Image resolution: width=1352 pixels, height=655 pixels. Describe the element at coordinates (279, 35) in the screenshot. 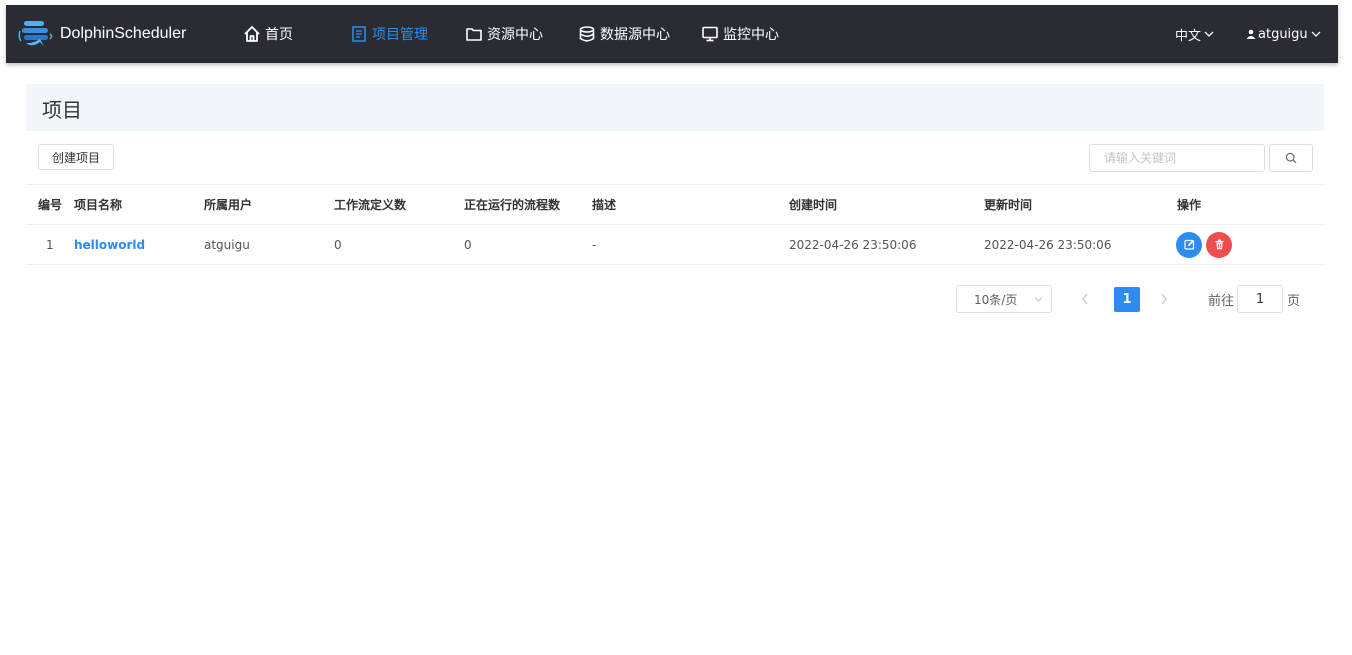

I see `nav-label: 首页` at that location.